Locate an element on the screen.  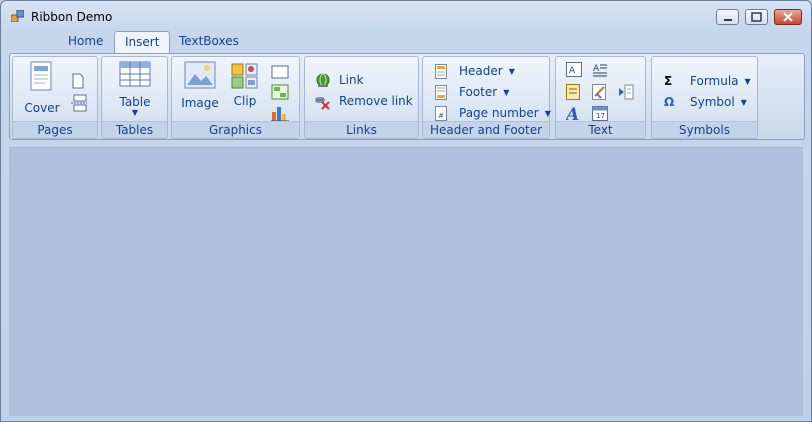
page-number-icon: # is located at coordinates (441, 113).